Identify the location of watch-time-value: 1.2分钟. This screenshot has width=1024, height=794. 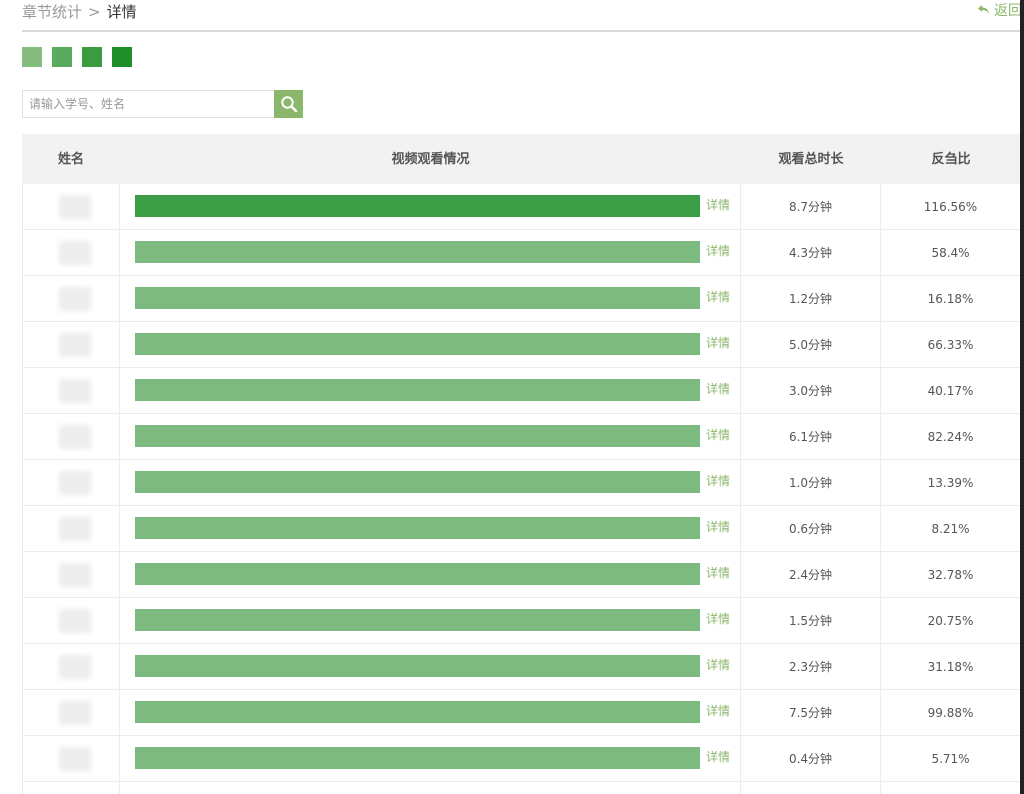
(810, 299).